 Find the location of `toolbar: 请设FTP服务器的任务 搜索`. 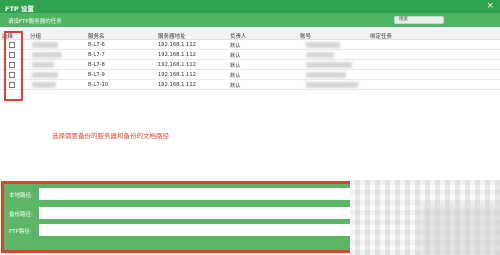

toolbar: 请设FTP服务器的任务 搜索 is located at coordinates (250, 20).